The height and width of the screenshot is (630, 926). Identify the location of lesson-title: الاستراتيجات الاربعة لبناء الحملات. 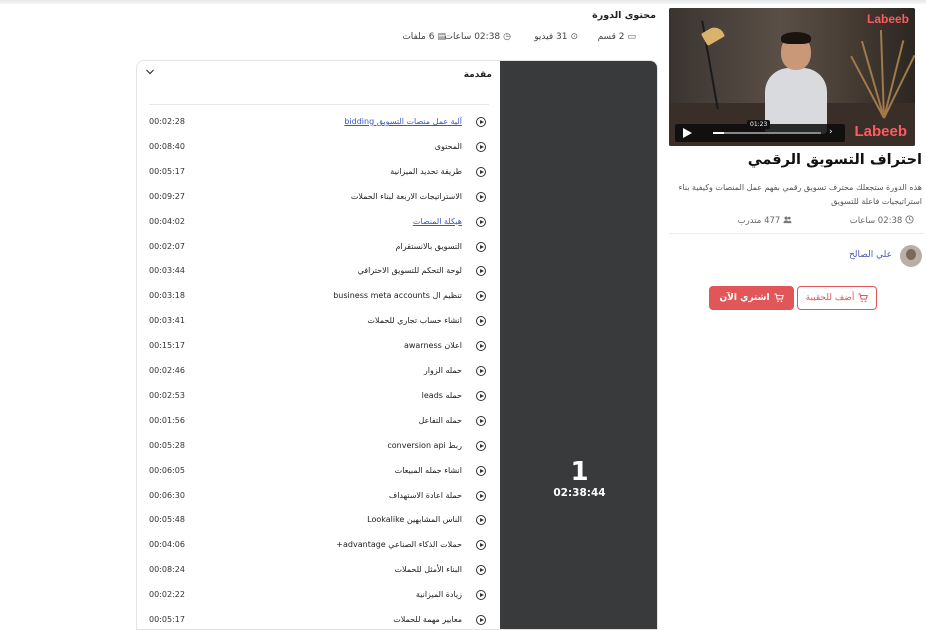
(406, 197).